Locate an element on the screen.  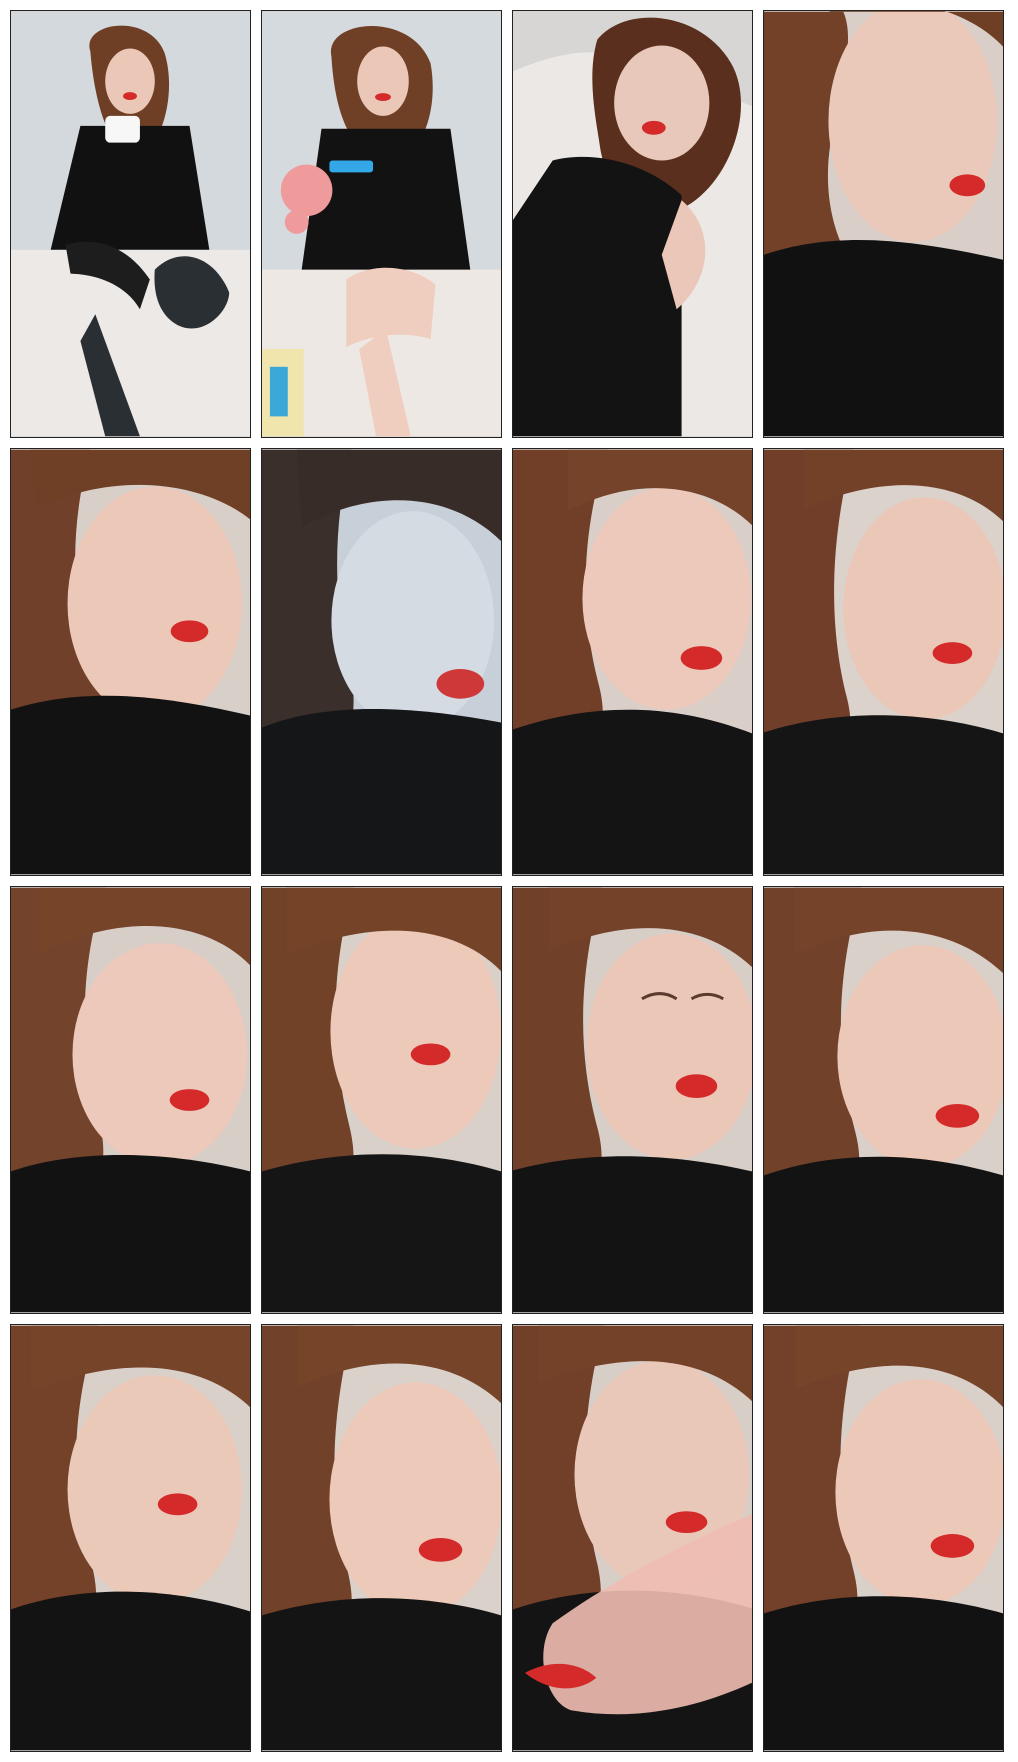
frame-08-image is located at coordinates (883, 662).